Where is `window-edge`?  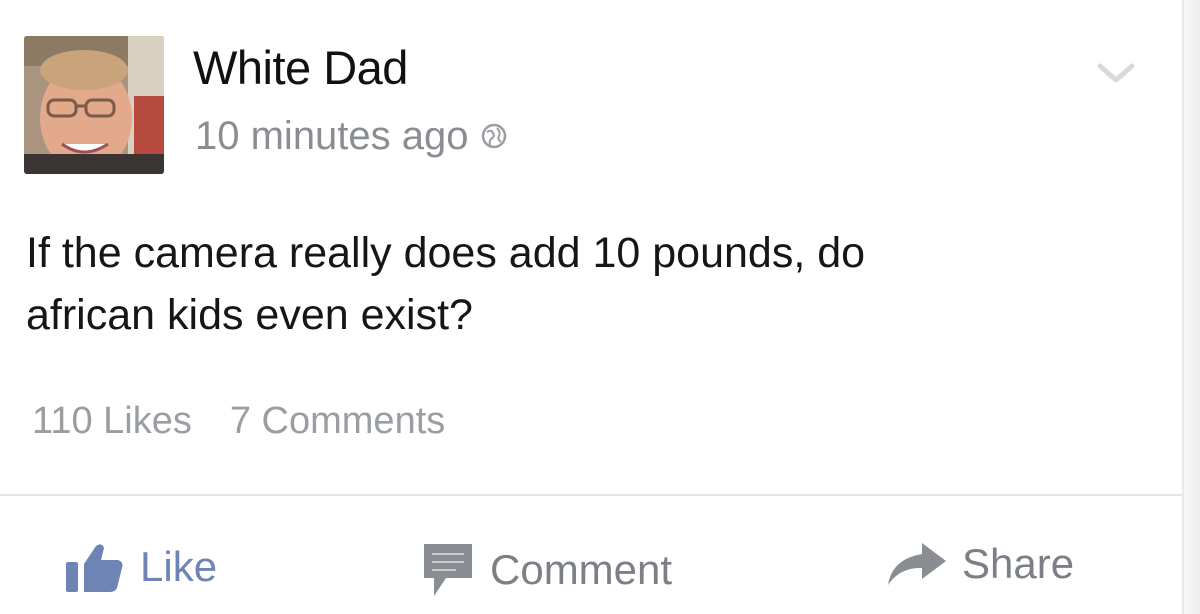
window-edge is located at coordinates (1192, 307).